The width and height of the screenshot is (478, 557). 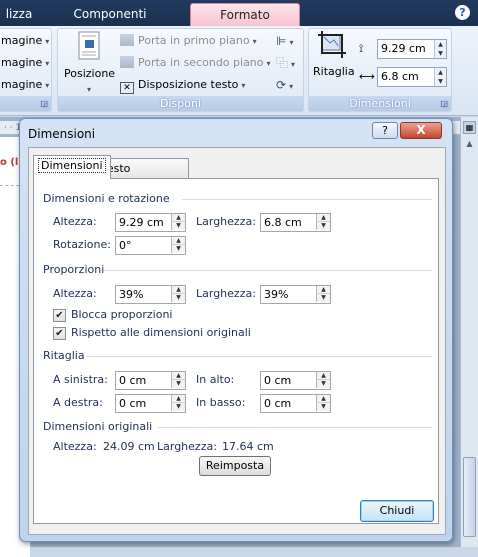 I want to click on height-input: 9.29 cm ▲ ▼, so click(x=150, y=222).